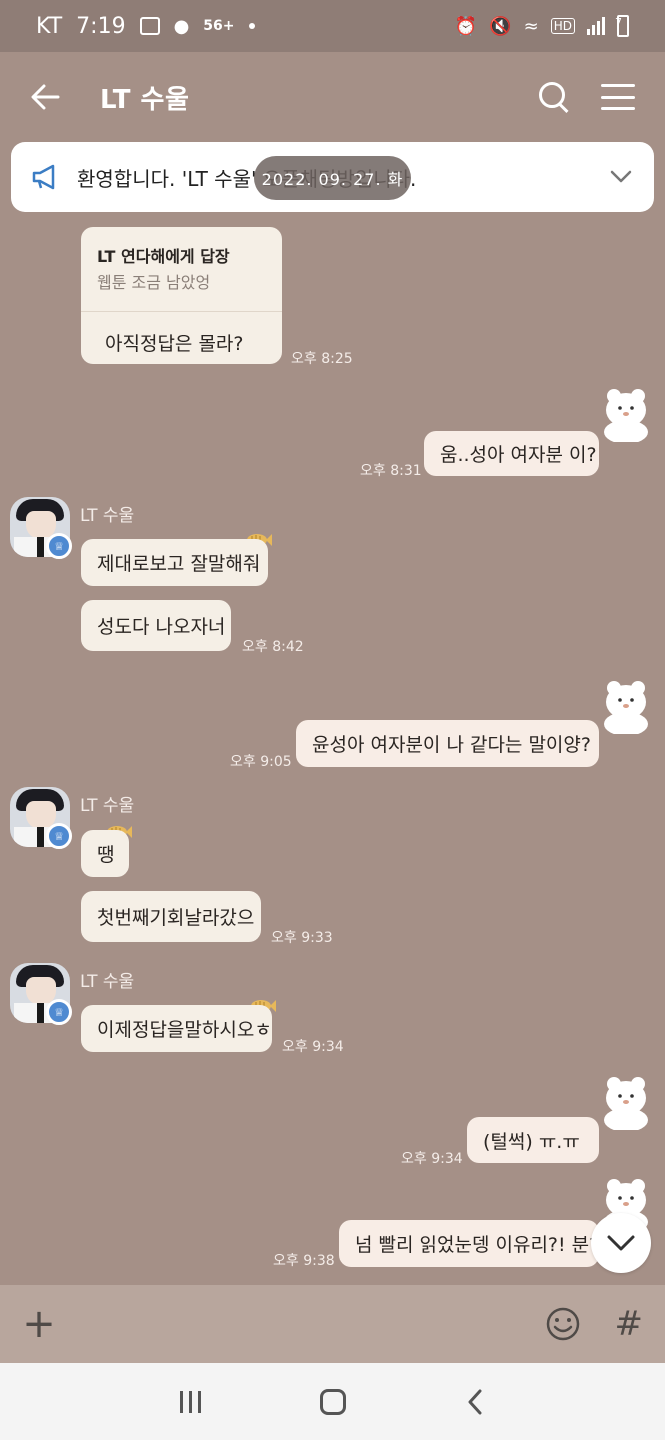 The image size is (665, 1440). Describe the element at coordinates (332, 97) in the screenshot. I see `chat-header: LT 수울` at that location.